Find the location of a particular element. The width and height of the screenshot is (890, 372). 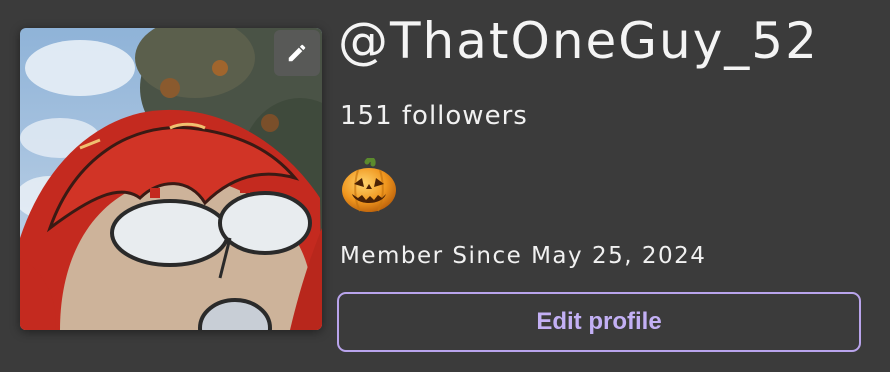

edit-profile-label: Edit profile is located at coordinates (599, 321).